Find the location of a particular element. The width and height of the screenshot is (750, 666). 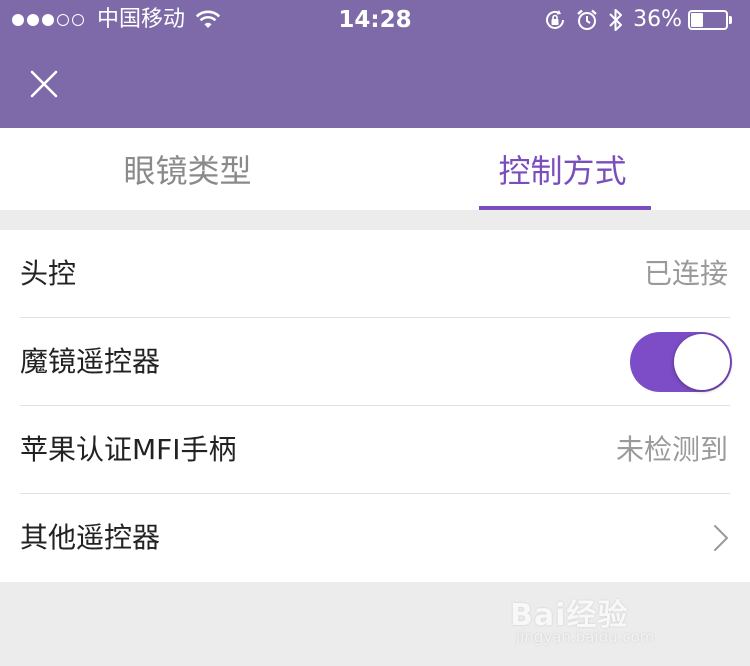

remote-controller-toggle is located at coordinates (681, 362).